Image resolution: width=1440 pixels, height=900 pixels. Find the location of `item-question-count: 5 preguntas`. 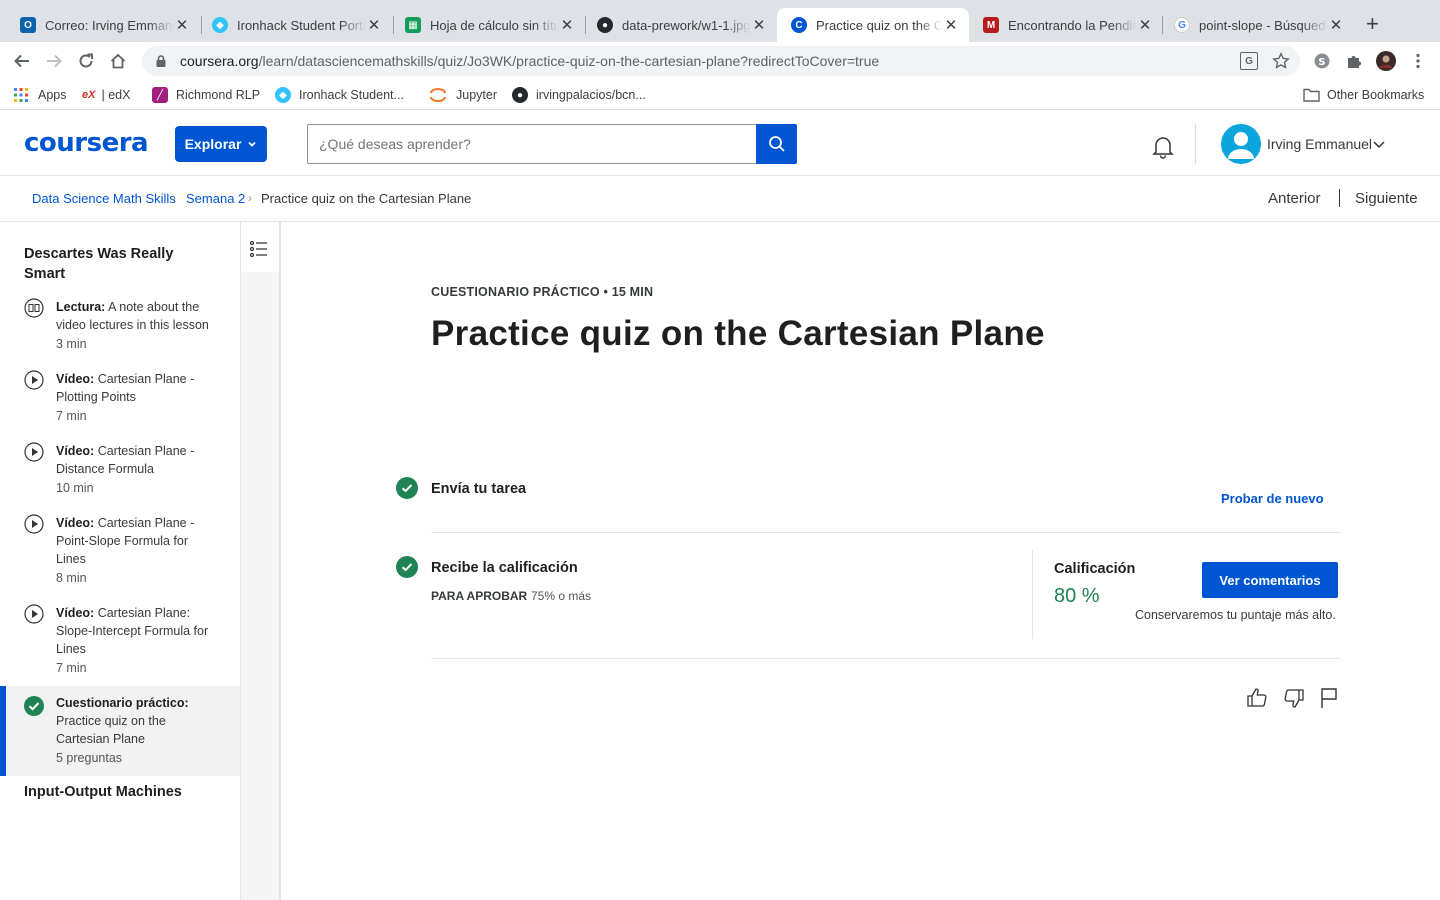

item-question-count: 5 preguntas is located at coordinates (89, 758).